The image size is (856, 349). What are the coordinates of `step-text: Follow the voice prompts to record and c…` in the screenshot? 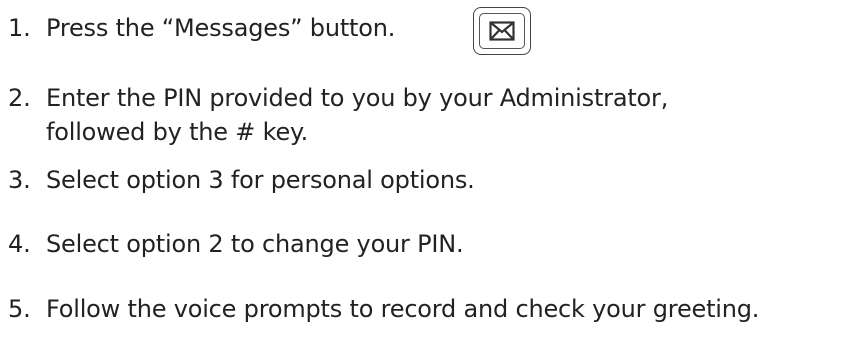 It's located at (403, 309).